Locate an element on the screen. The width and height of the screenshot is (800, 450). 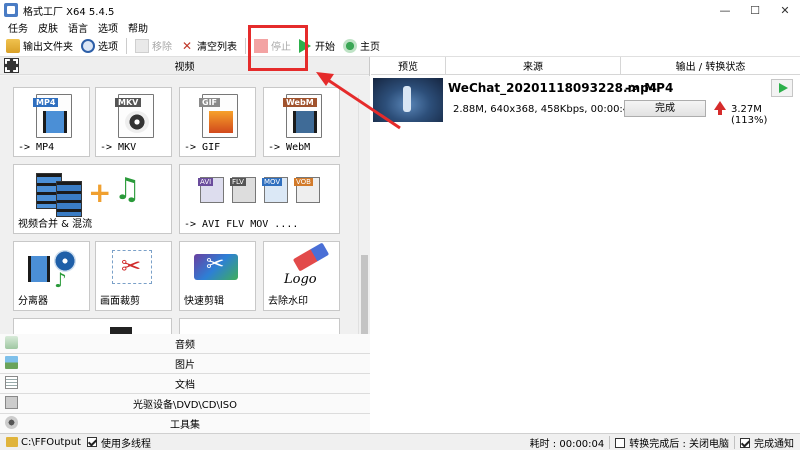
mkv-file-icon: MKV is located at coordinates (134, 116).